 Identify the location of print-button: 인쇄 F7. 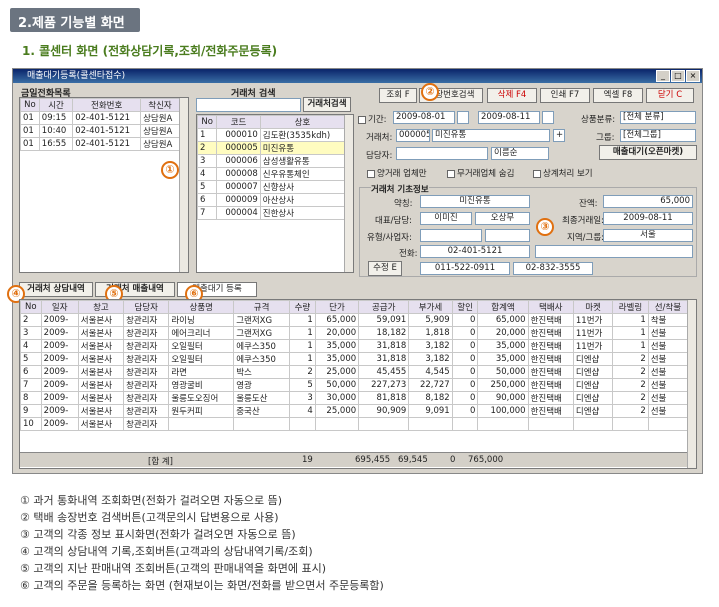
(565, 95).